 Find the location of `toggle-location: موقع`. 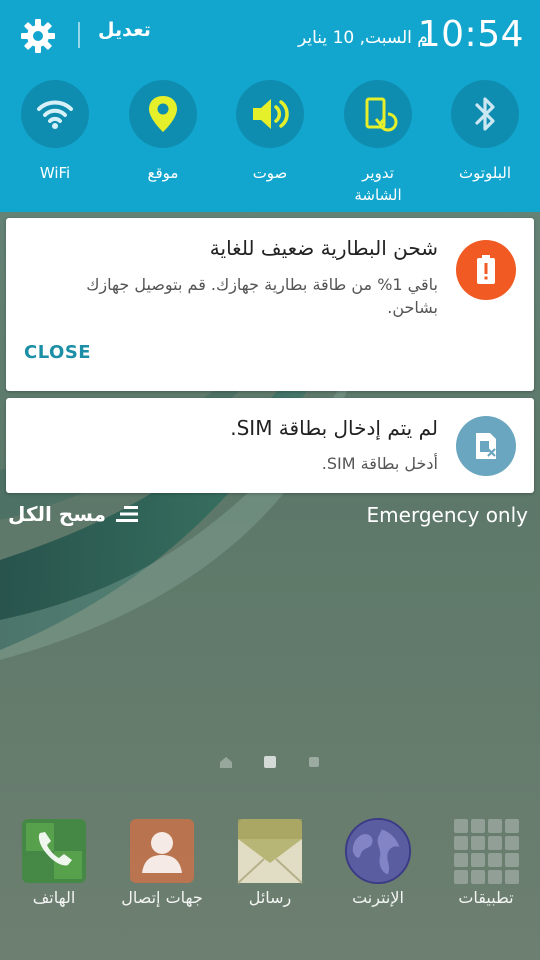

toggle-location: موقع is located at coordinates (163, 132).